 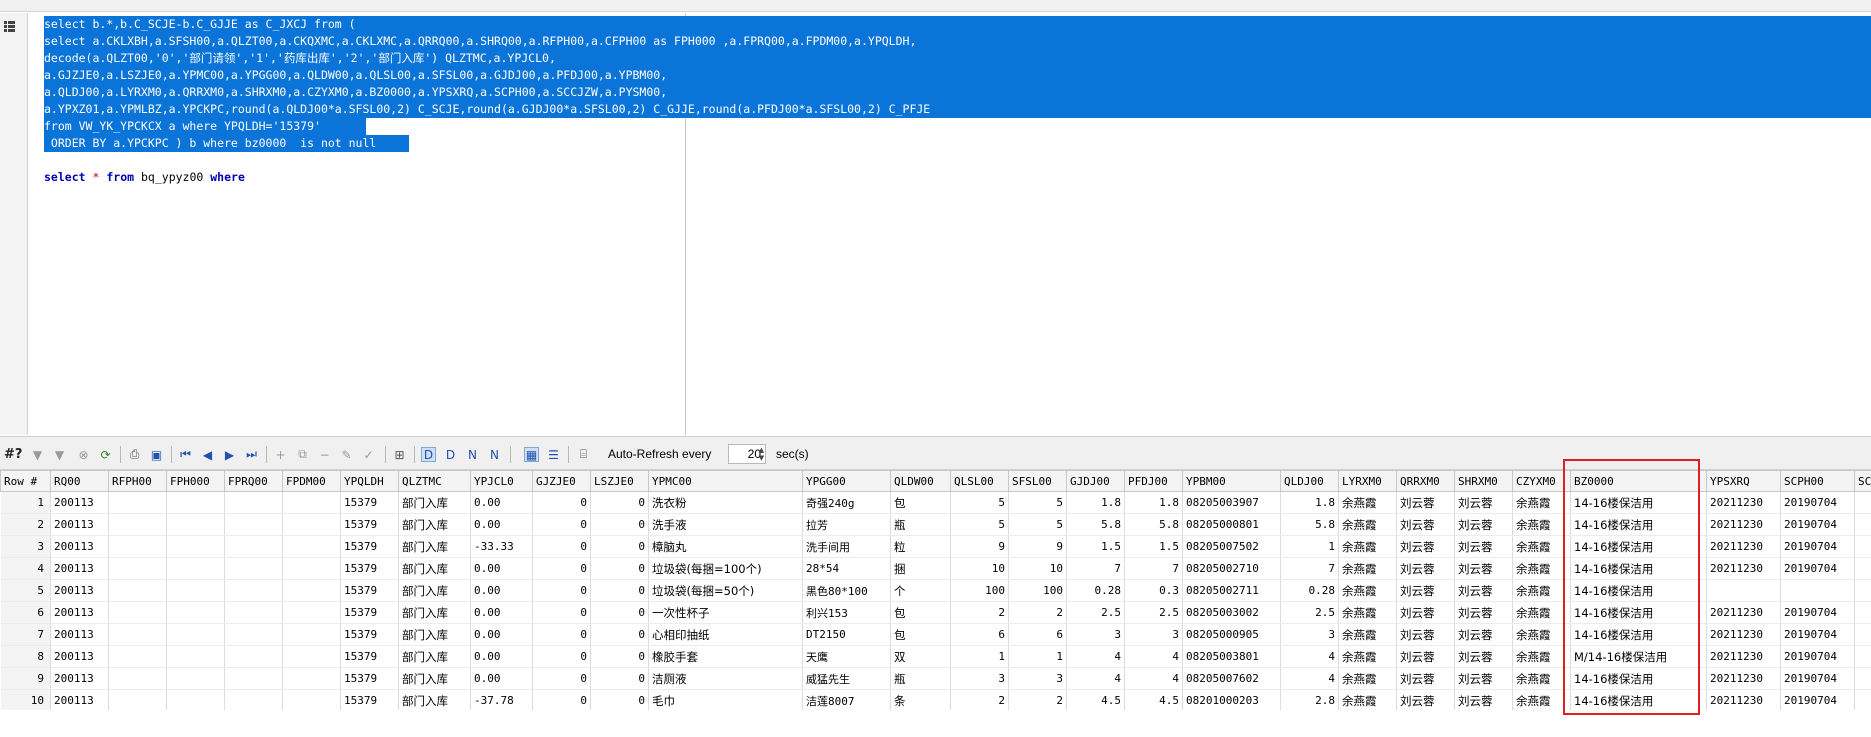 I want to click on insert-record-icon: +, so click(x=280, y=454).